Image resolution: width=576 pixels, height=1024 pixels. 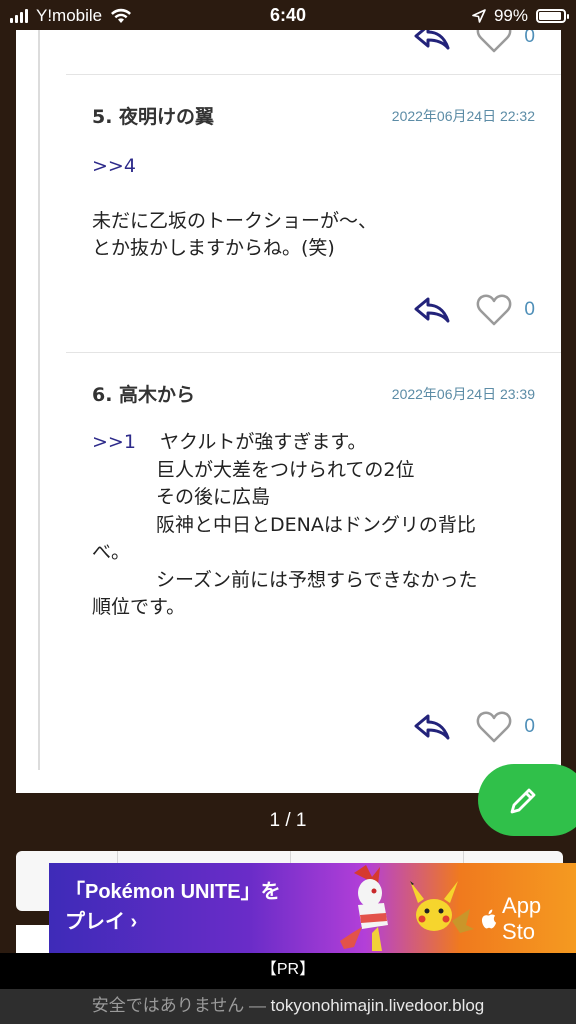 I want to click on location-arrow-icon, so click(x=479, y=16).